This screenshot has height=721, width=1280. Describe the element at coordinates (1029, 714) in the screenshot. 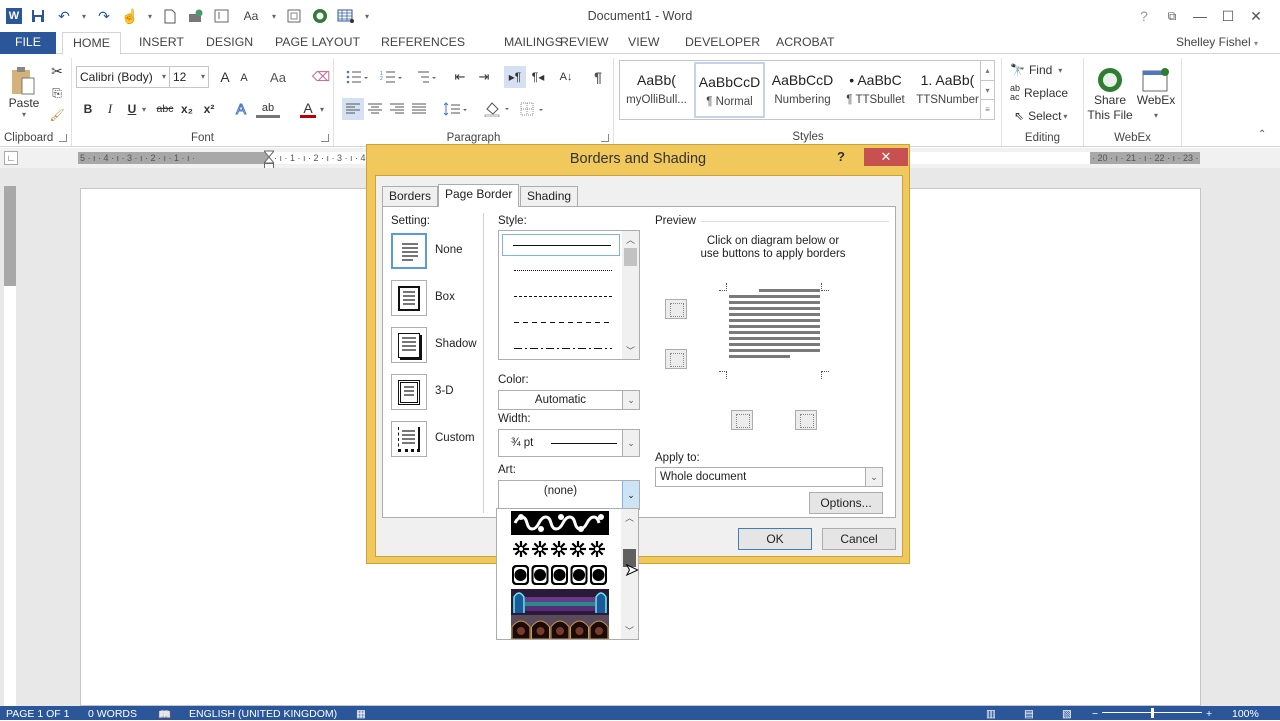

I see `print-layout-icon: ▤` at that location.